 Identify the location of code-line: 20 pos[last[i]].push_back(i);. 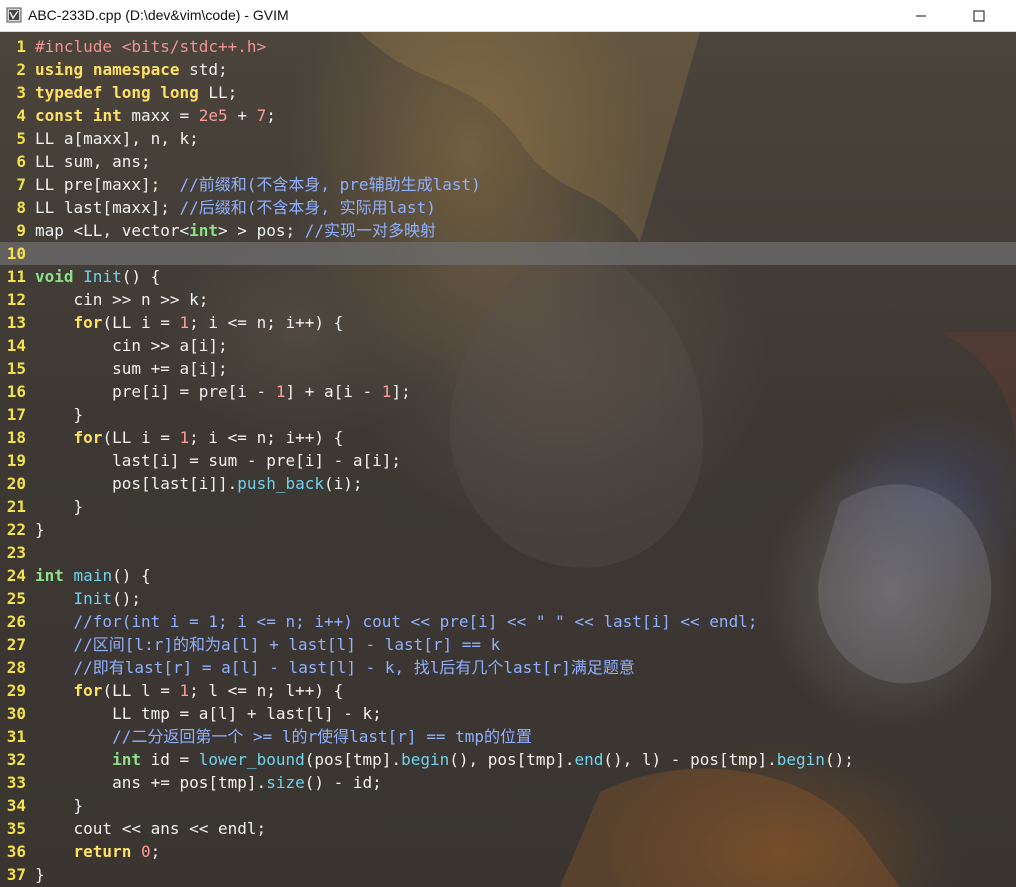
(508, 483).